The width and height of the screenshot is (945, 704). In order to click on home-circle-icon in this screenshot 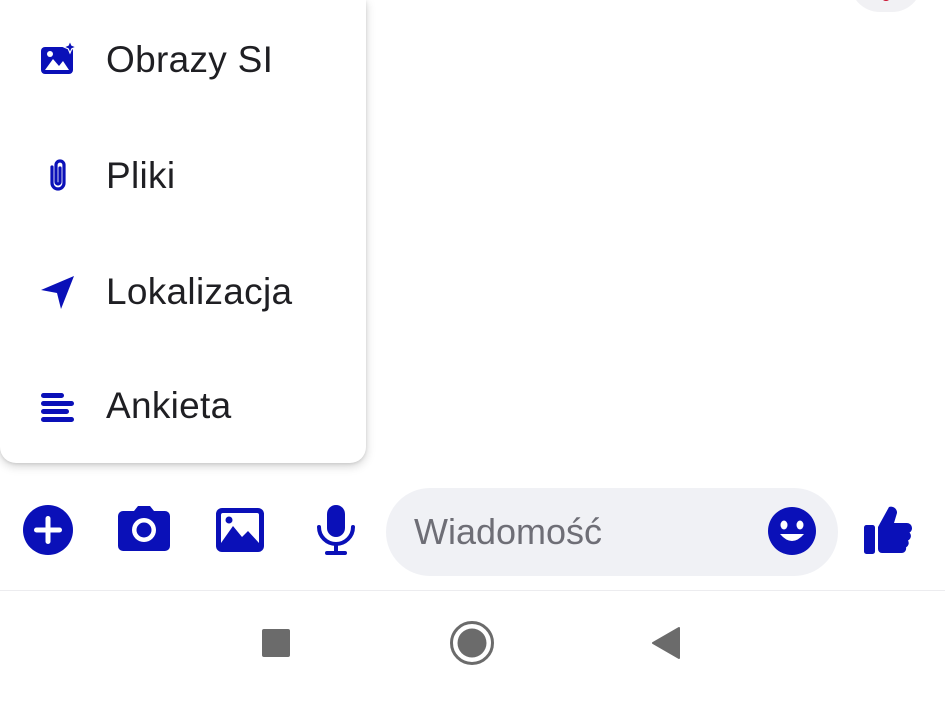, I will do `click(472, 645)`.